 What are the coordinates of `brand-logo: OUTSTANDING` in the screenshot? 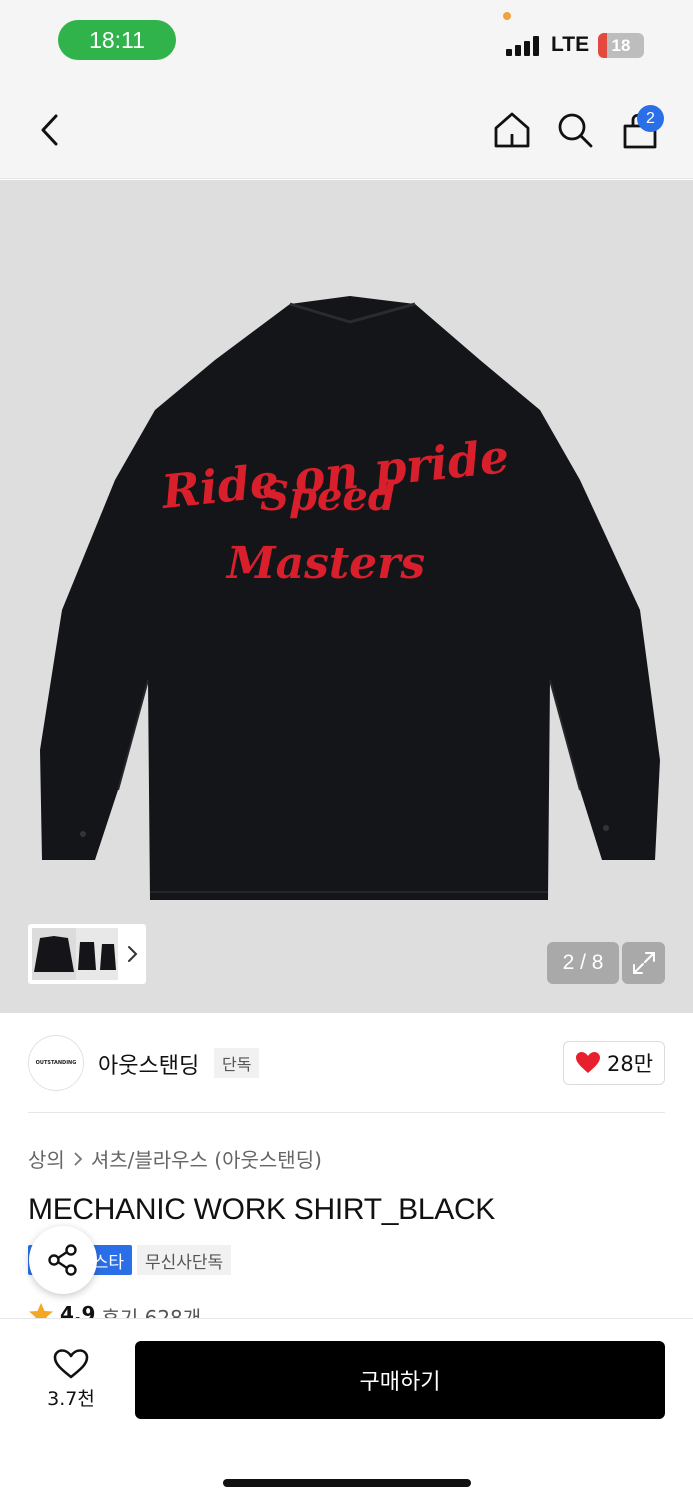 It's located at (56, 1063).